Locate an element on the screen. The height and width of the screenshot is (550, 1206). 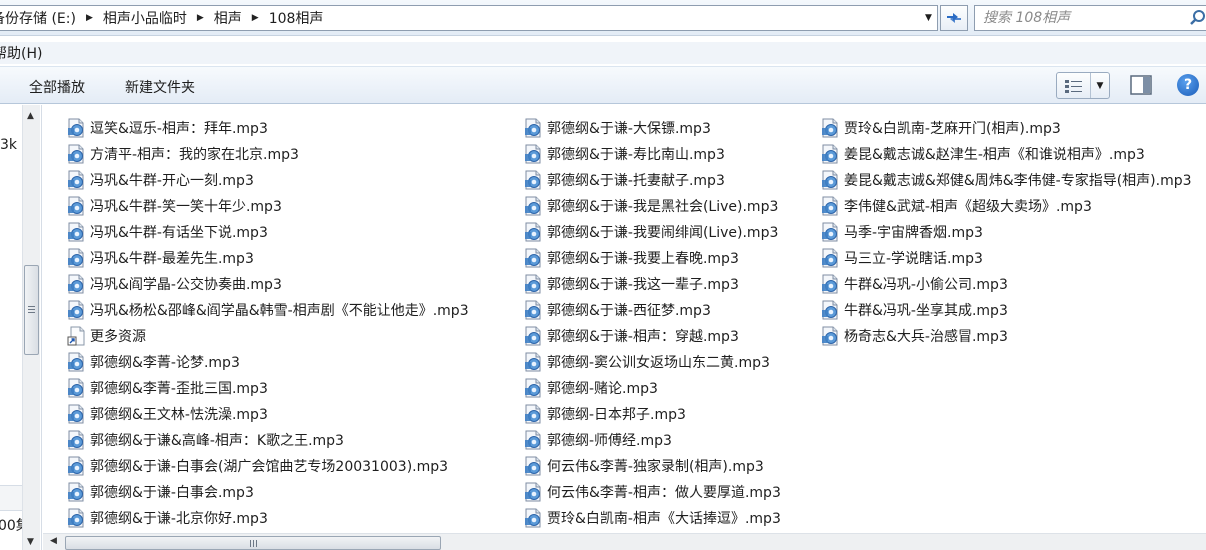
file-item: 牛群&冯巩-小偷公司.mp3 is located at coordinates (1006, 284).